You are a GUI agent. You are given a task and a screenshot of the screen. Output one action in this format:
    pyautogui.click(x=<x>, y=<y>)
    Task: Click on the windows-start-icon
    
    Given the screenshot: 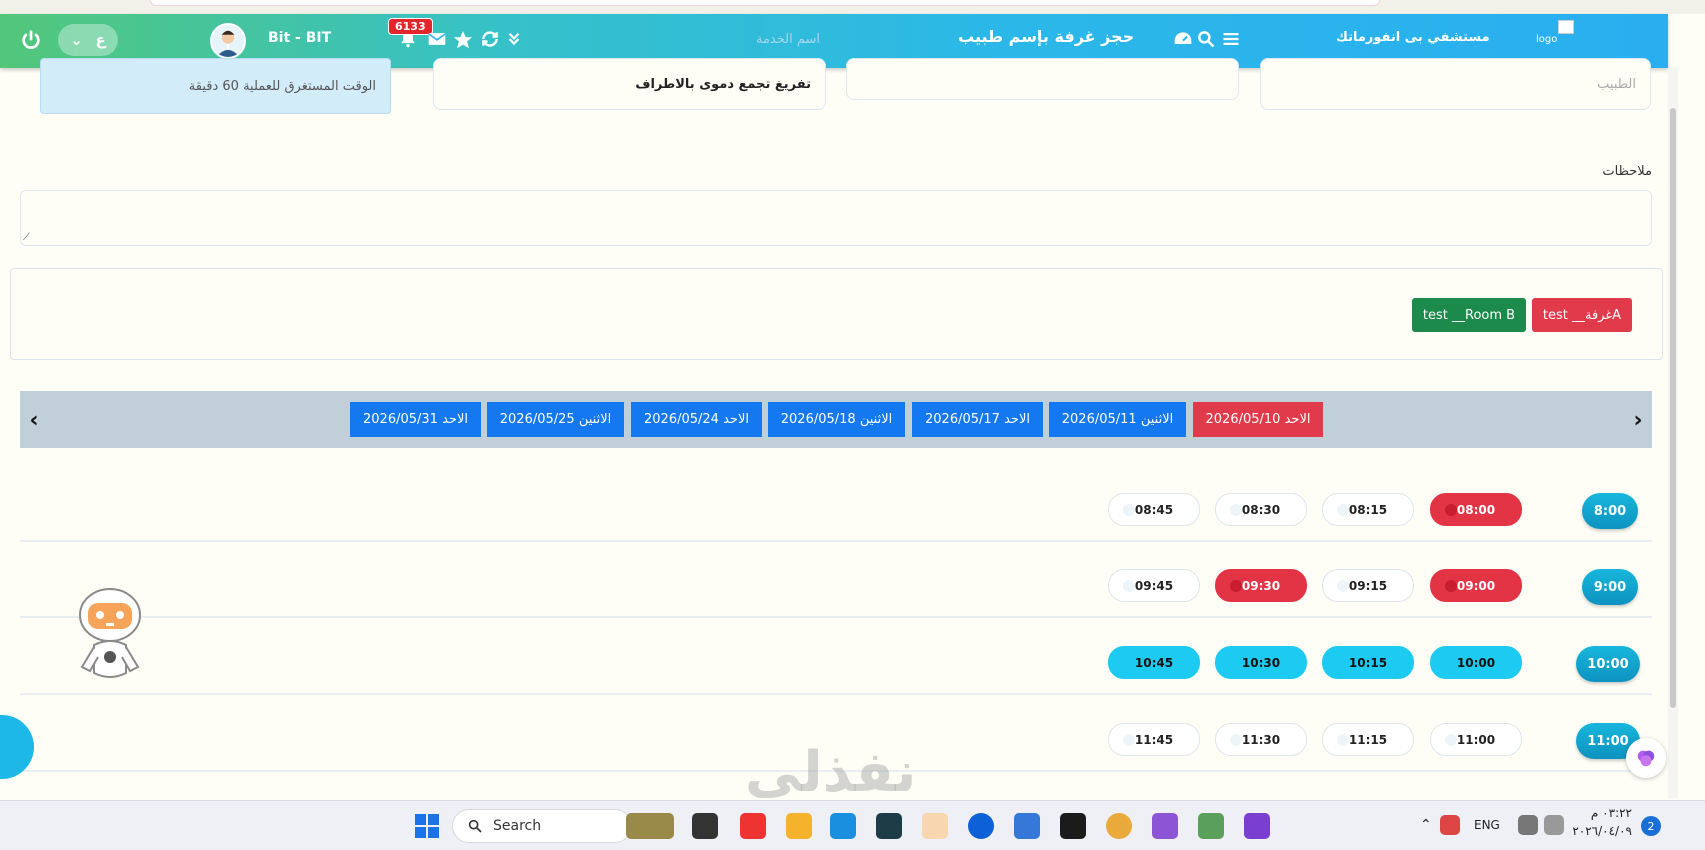 What is the action you would take?
    pyautogui.click(x=427, y=826)
    